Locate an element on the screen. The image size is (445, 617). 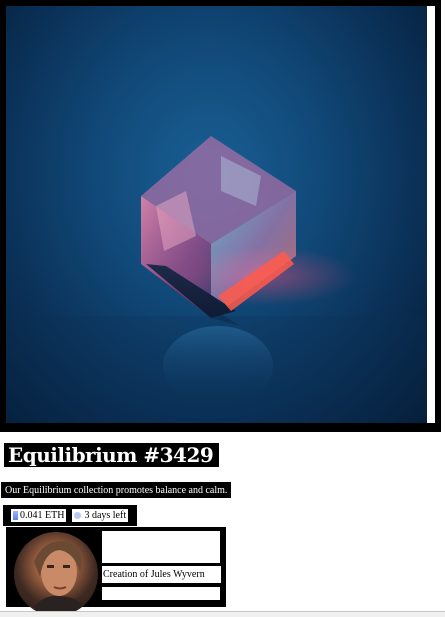
price-badge: 0.041 ETH is located at coordinates (39, 515).